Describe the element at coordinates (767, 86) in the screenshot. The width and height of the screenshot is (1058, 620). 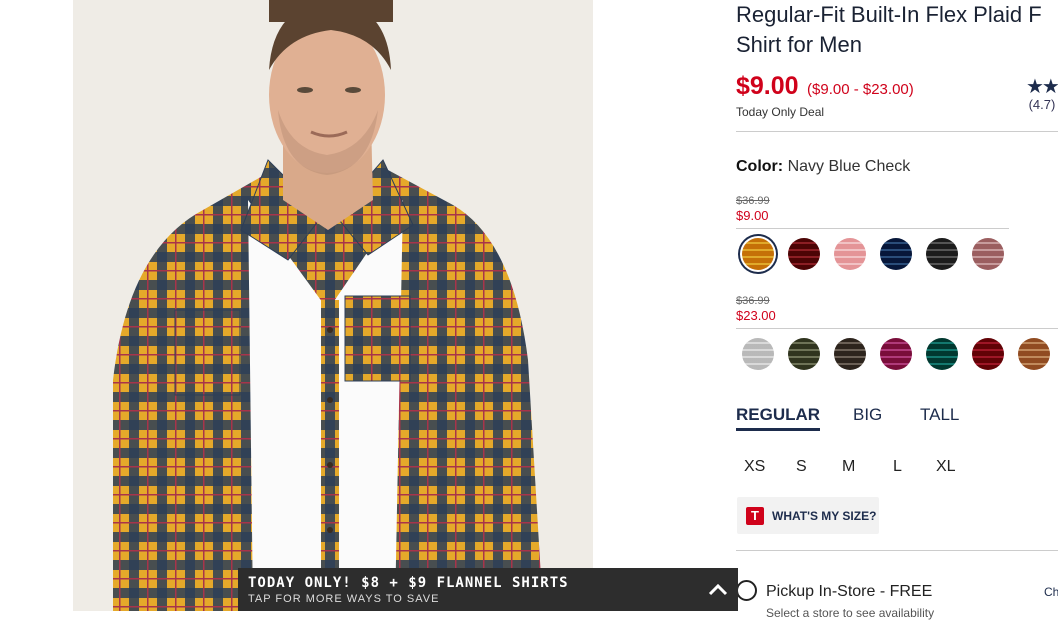
I see `current-price: $9.00` at that location.